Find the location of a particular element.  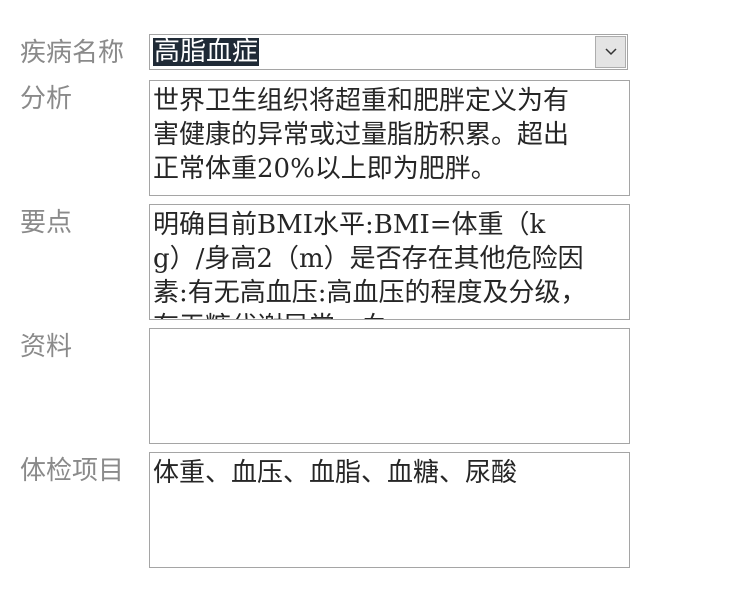

materials-label: 资料 is located at coordinates (46, 347).